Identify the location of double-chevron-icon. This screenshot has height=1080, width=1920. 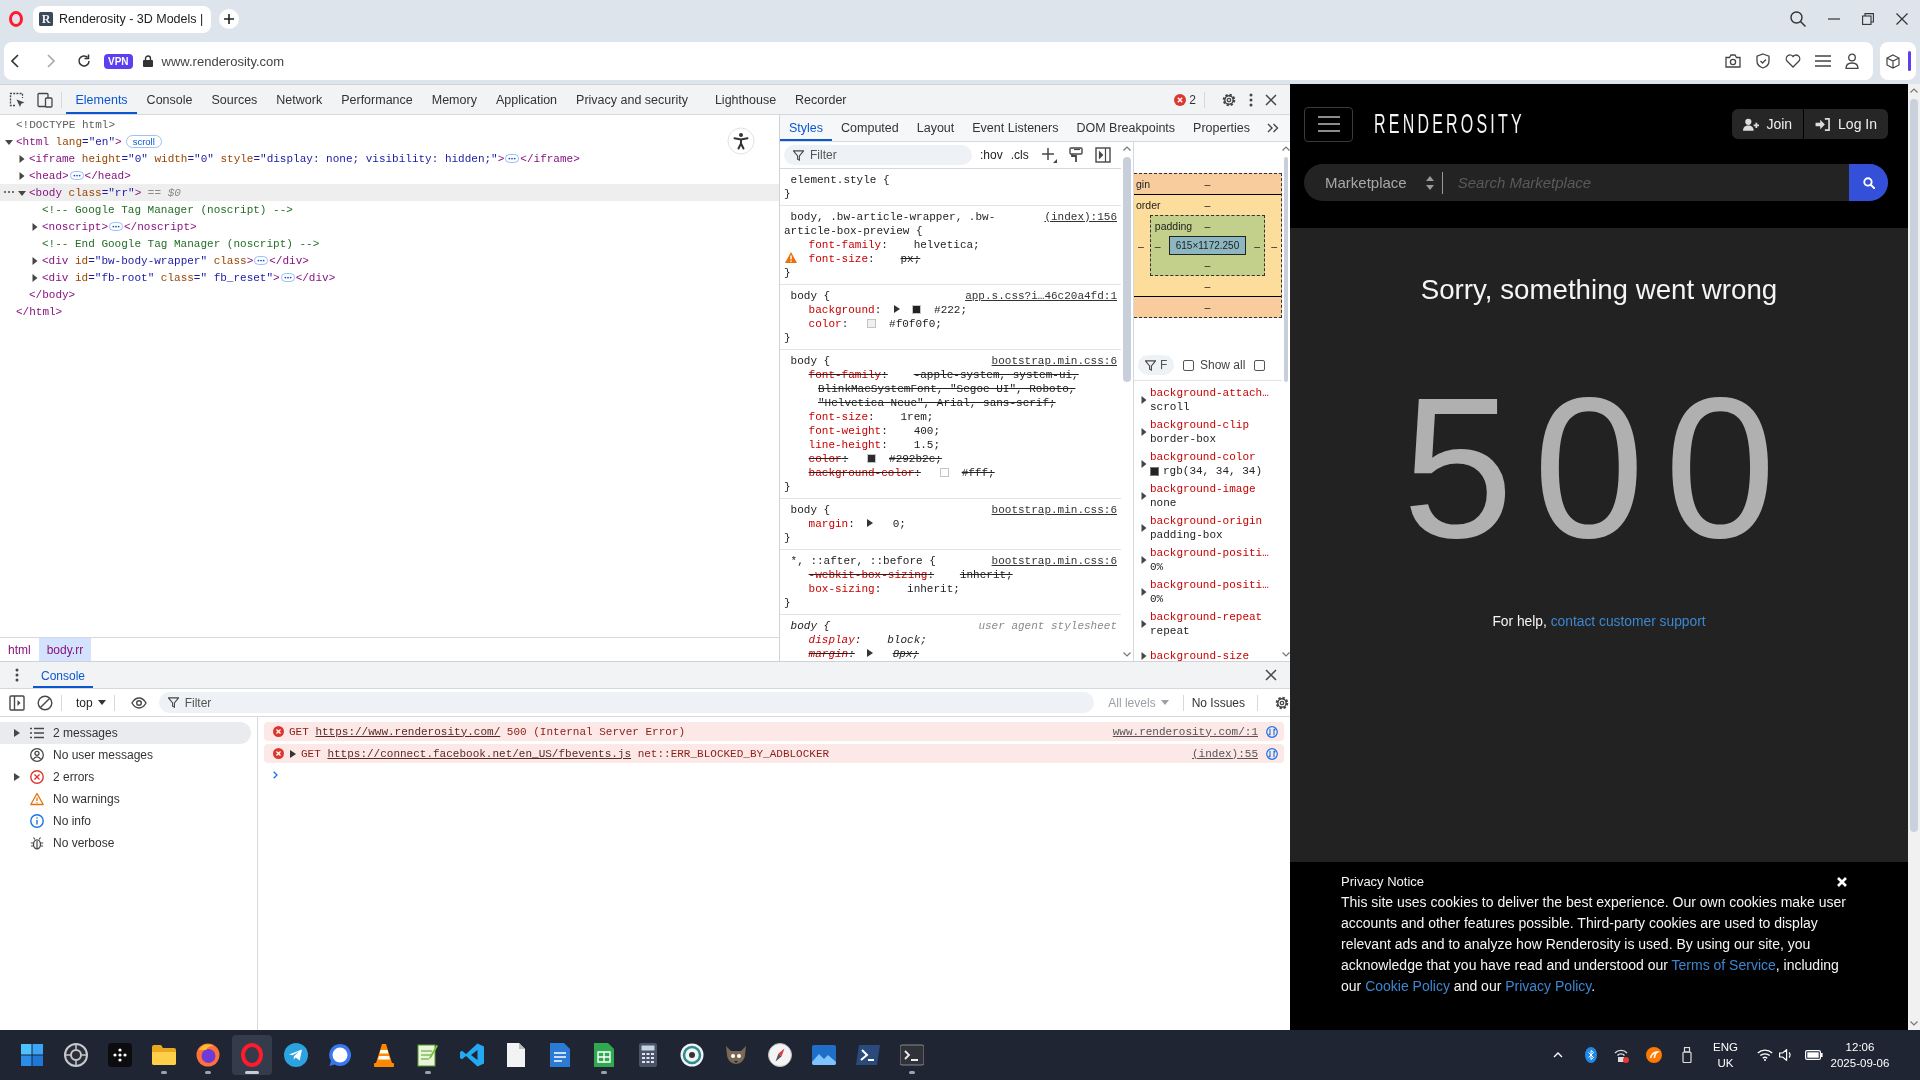
(1273, 128).